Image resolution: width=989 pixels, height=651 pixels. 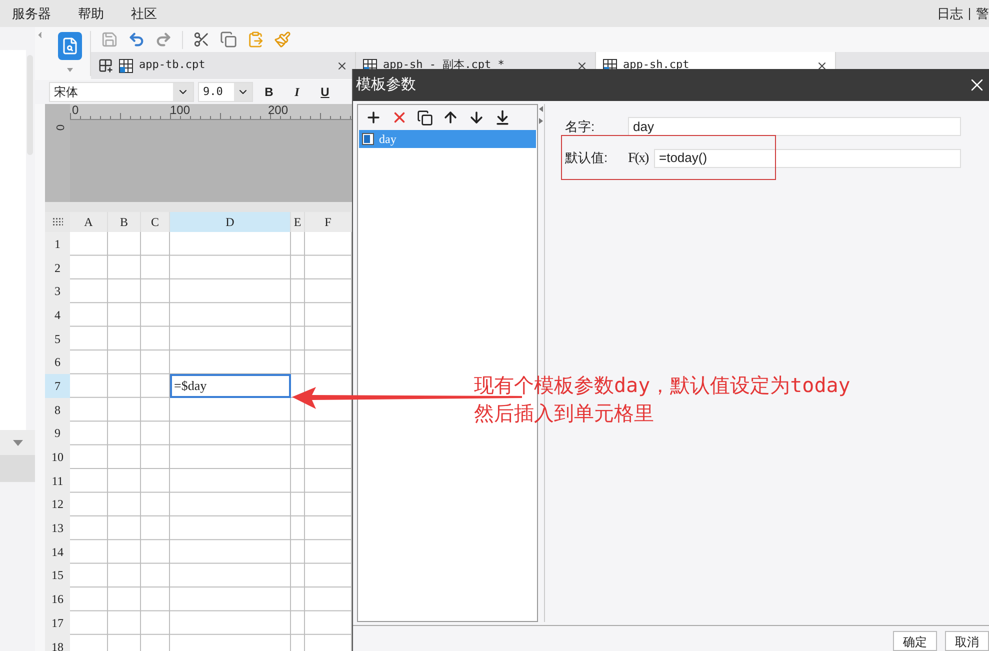 What do you see at coordinates (662, 385) in the screenshot?
I see `annotation-text: 现有个模板参数day，默认值设定为today` at bounding box center [662, 385].